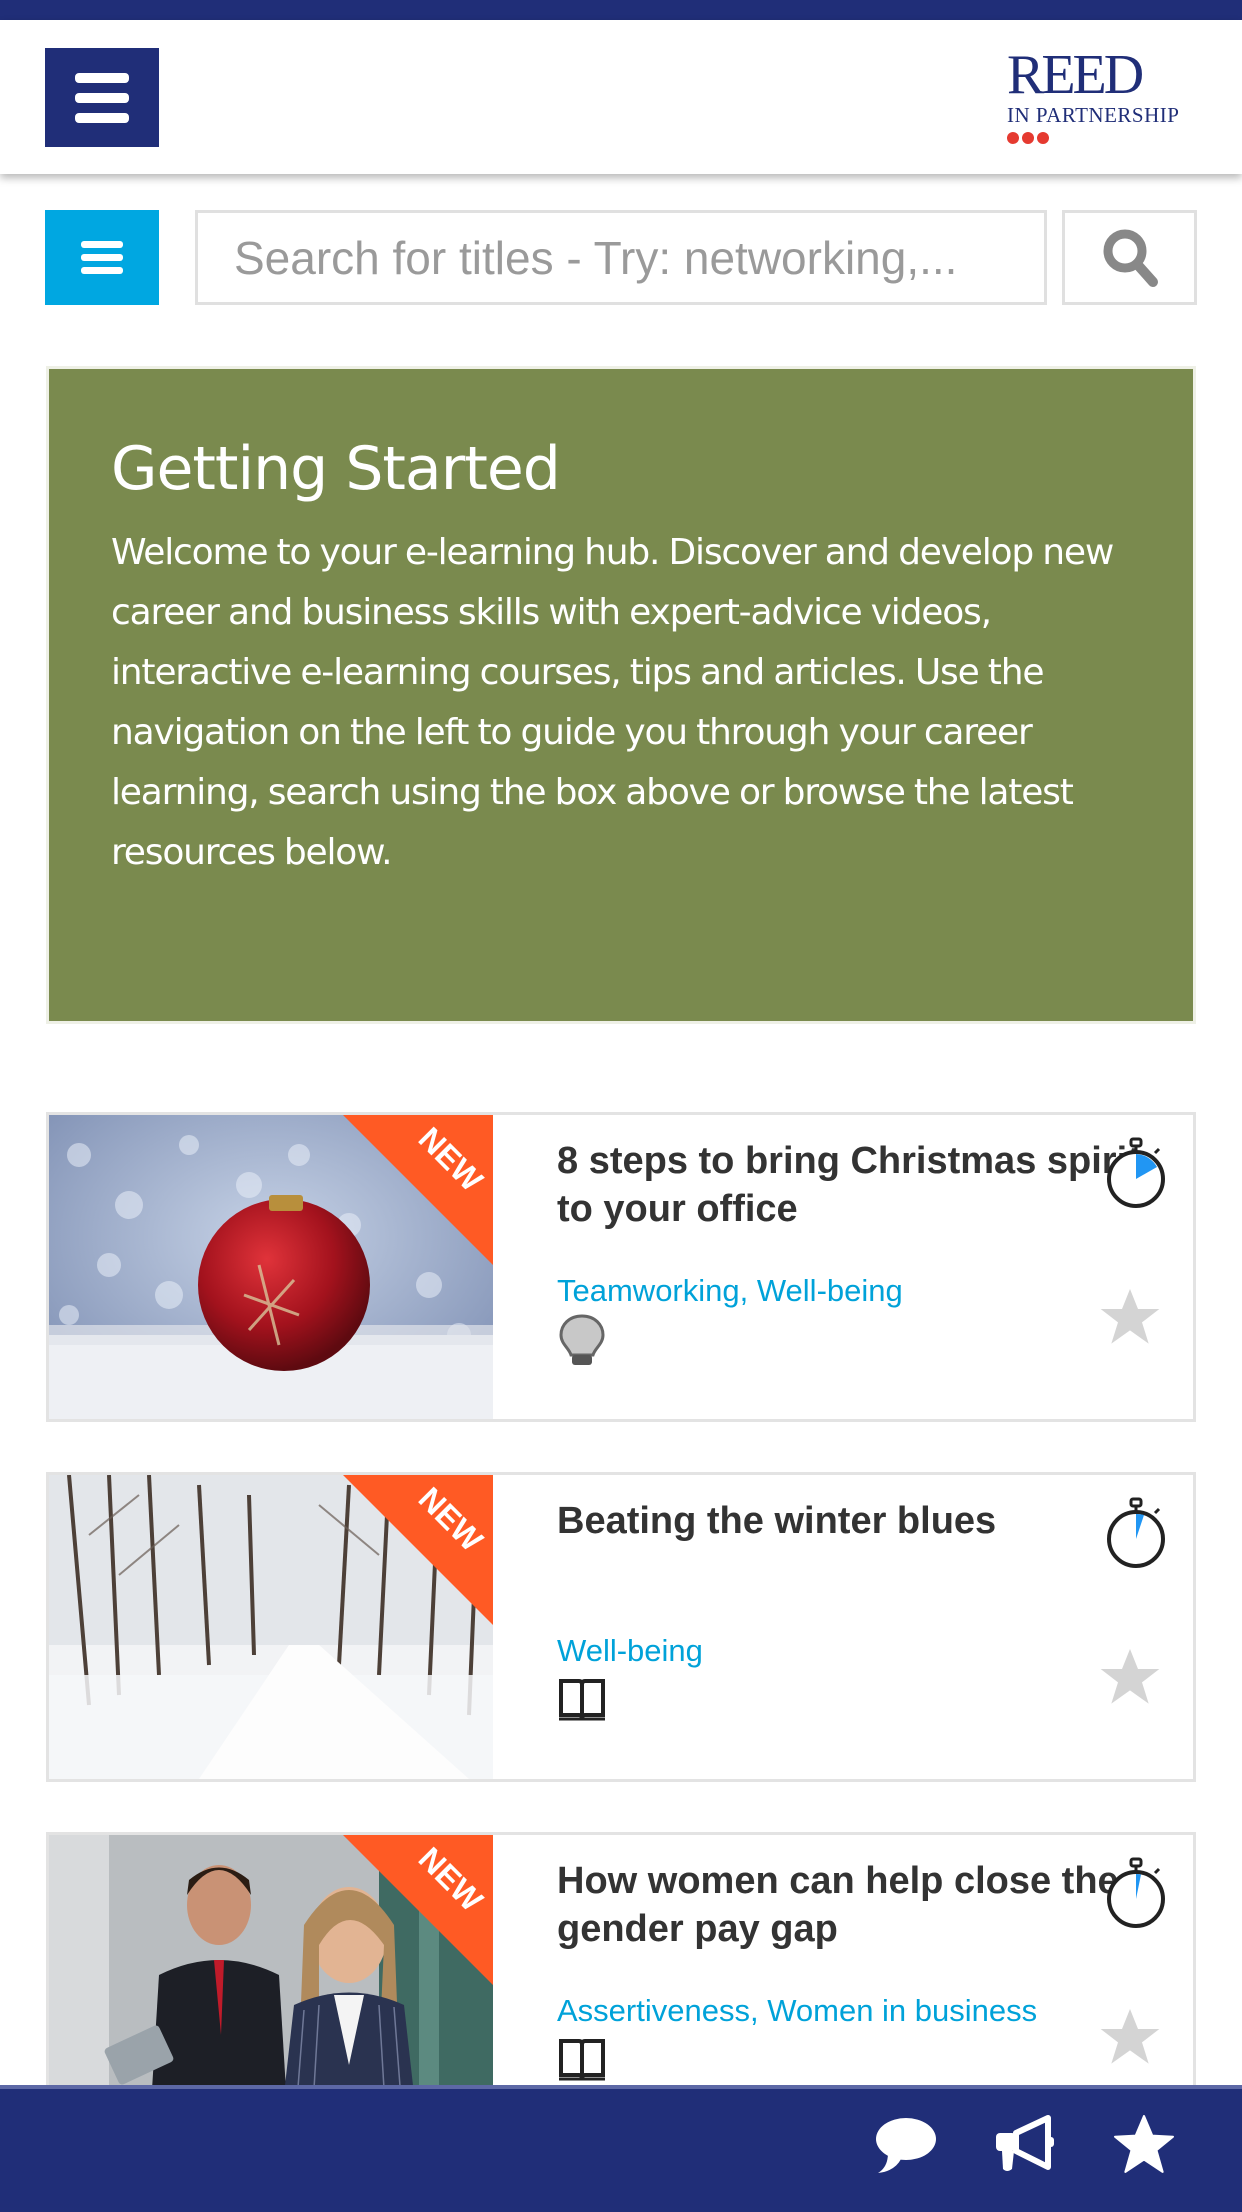  Describe the element at coordinates (621, 10) in the screenshot. I see `status-strip` at that location.